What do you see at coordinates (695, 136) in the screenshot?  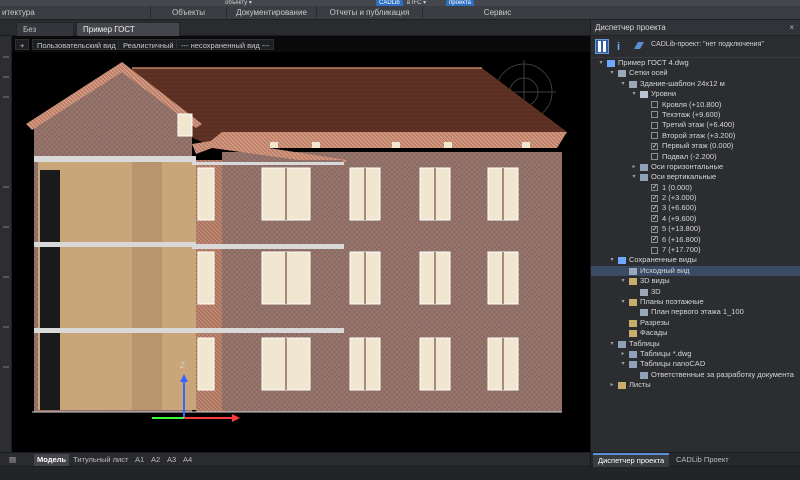 I see `tree-item: Второй этаж (+3.200)` at bounding box center [695, 136].